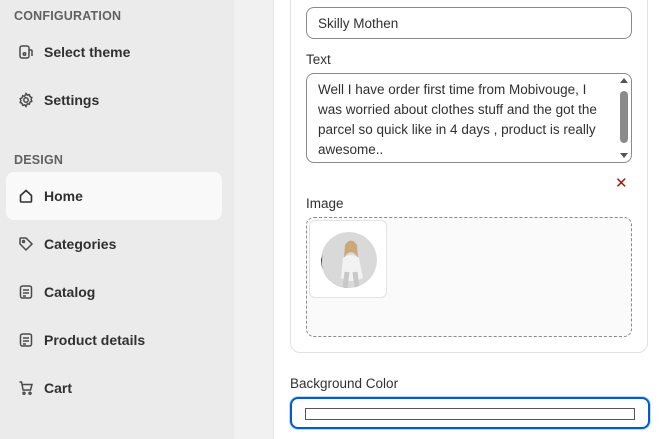  What do you see at coordinates (469, 23) in the screenshot?
I see `name-input: Skilly Mothen` at bounding box center [469, 23].